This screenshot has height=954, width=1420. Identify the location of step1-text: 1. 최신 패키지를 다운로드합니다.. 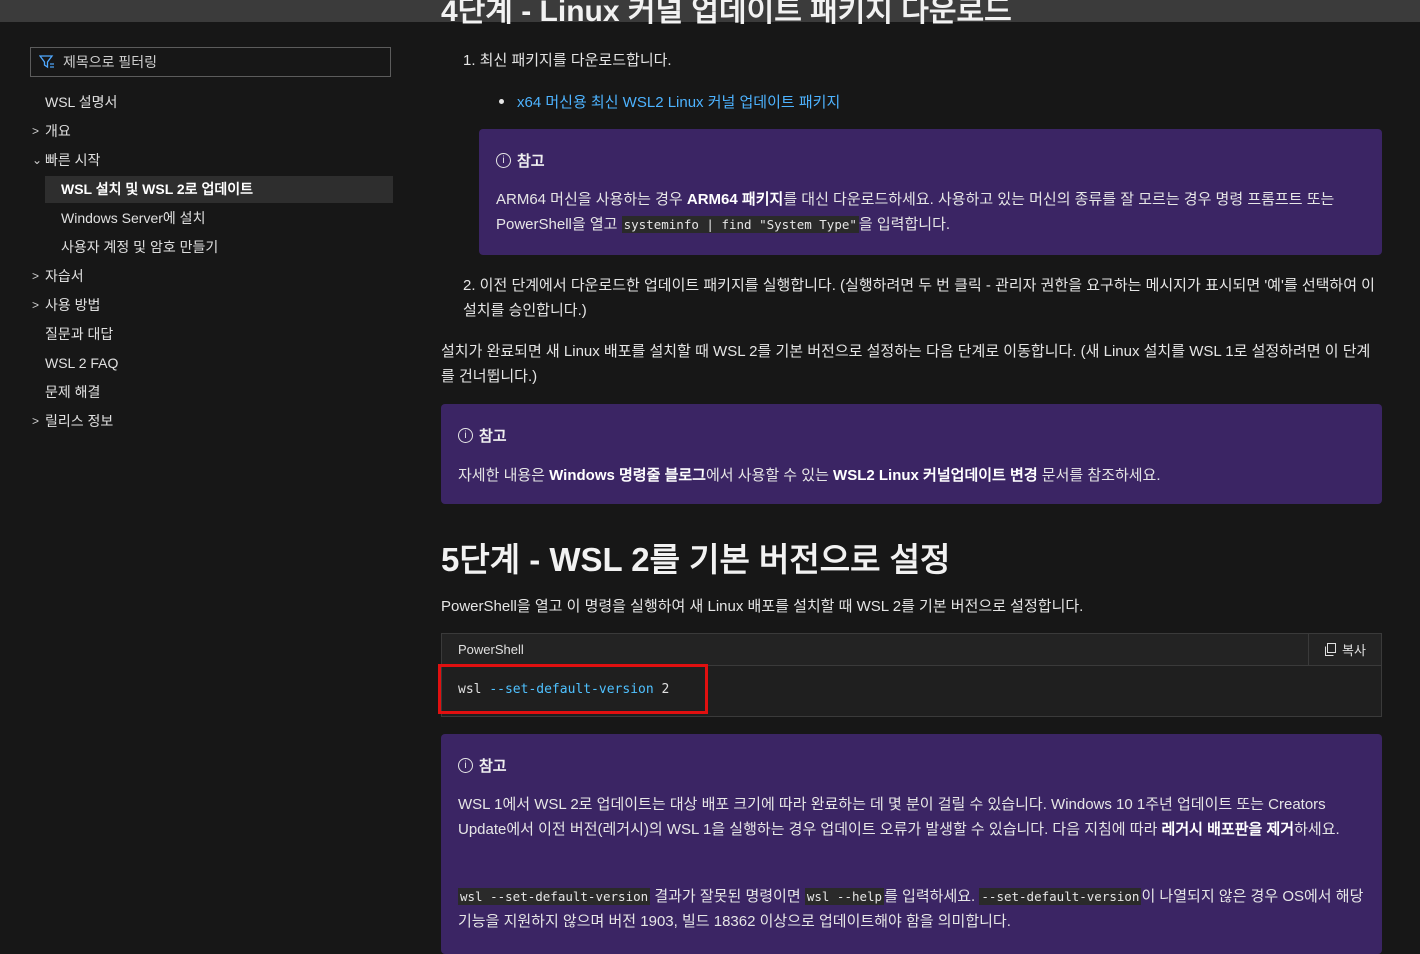
(567, 60).